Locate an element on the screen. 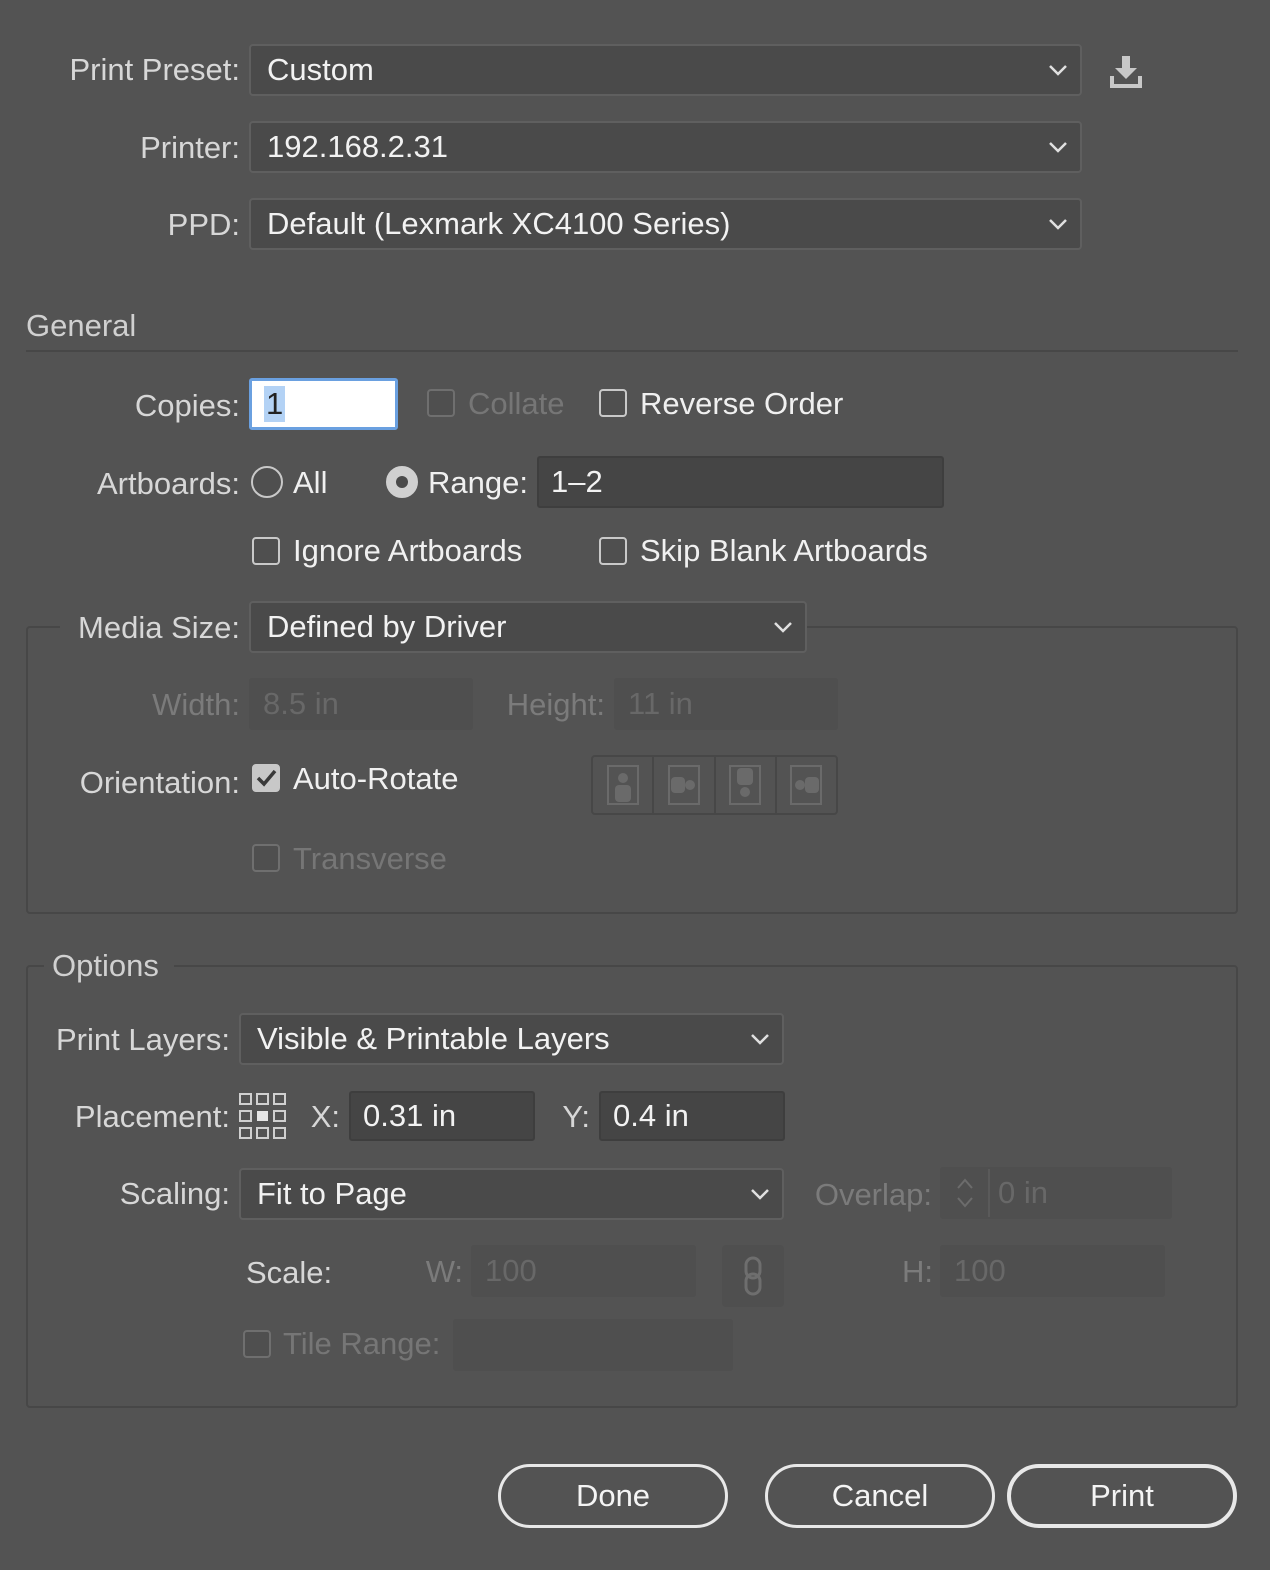  artboards-label: Artboards: is located at coordinates (168, 483).